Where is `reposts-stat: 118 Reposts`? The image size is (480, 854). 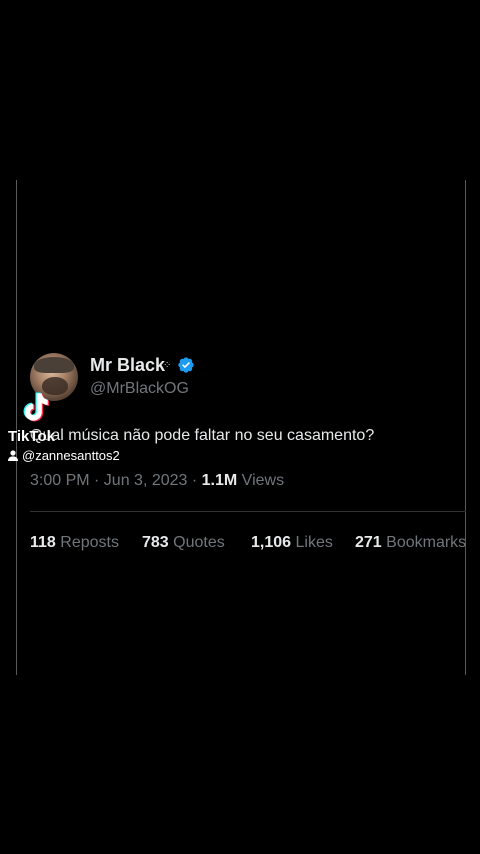 reposts-stat: 118 Reposts is located at coordinates (74, 543).